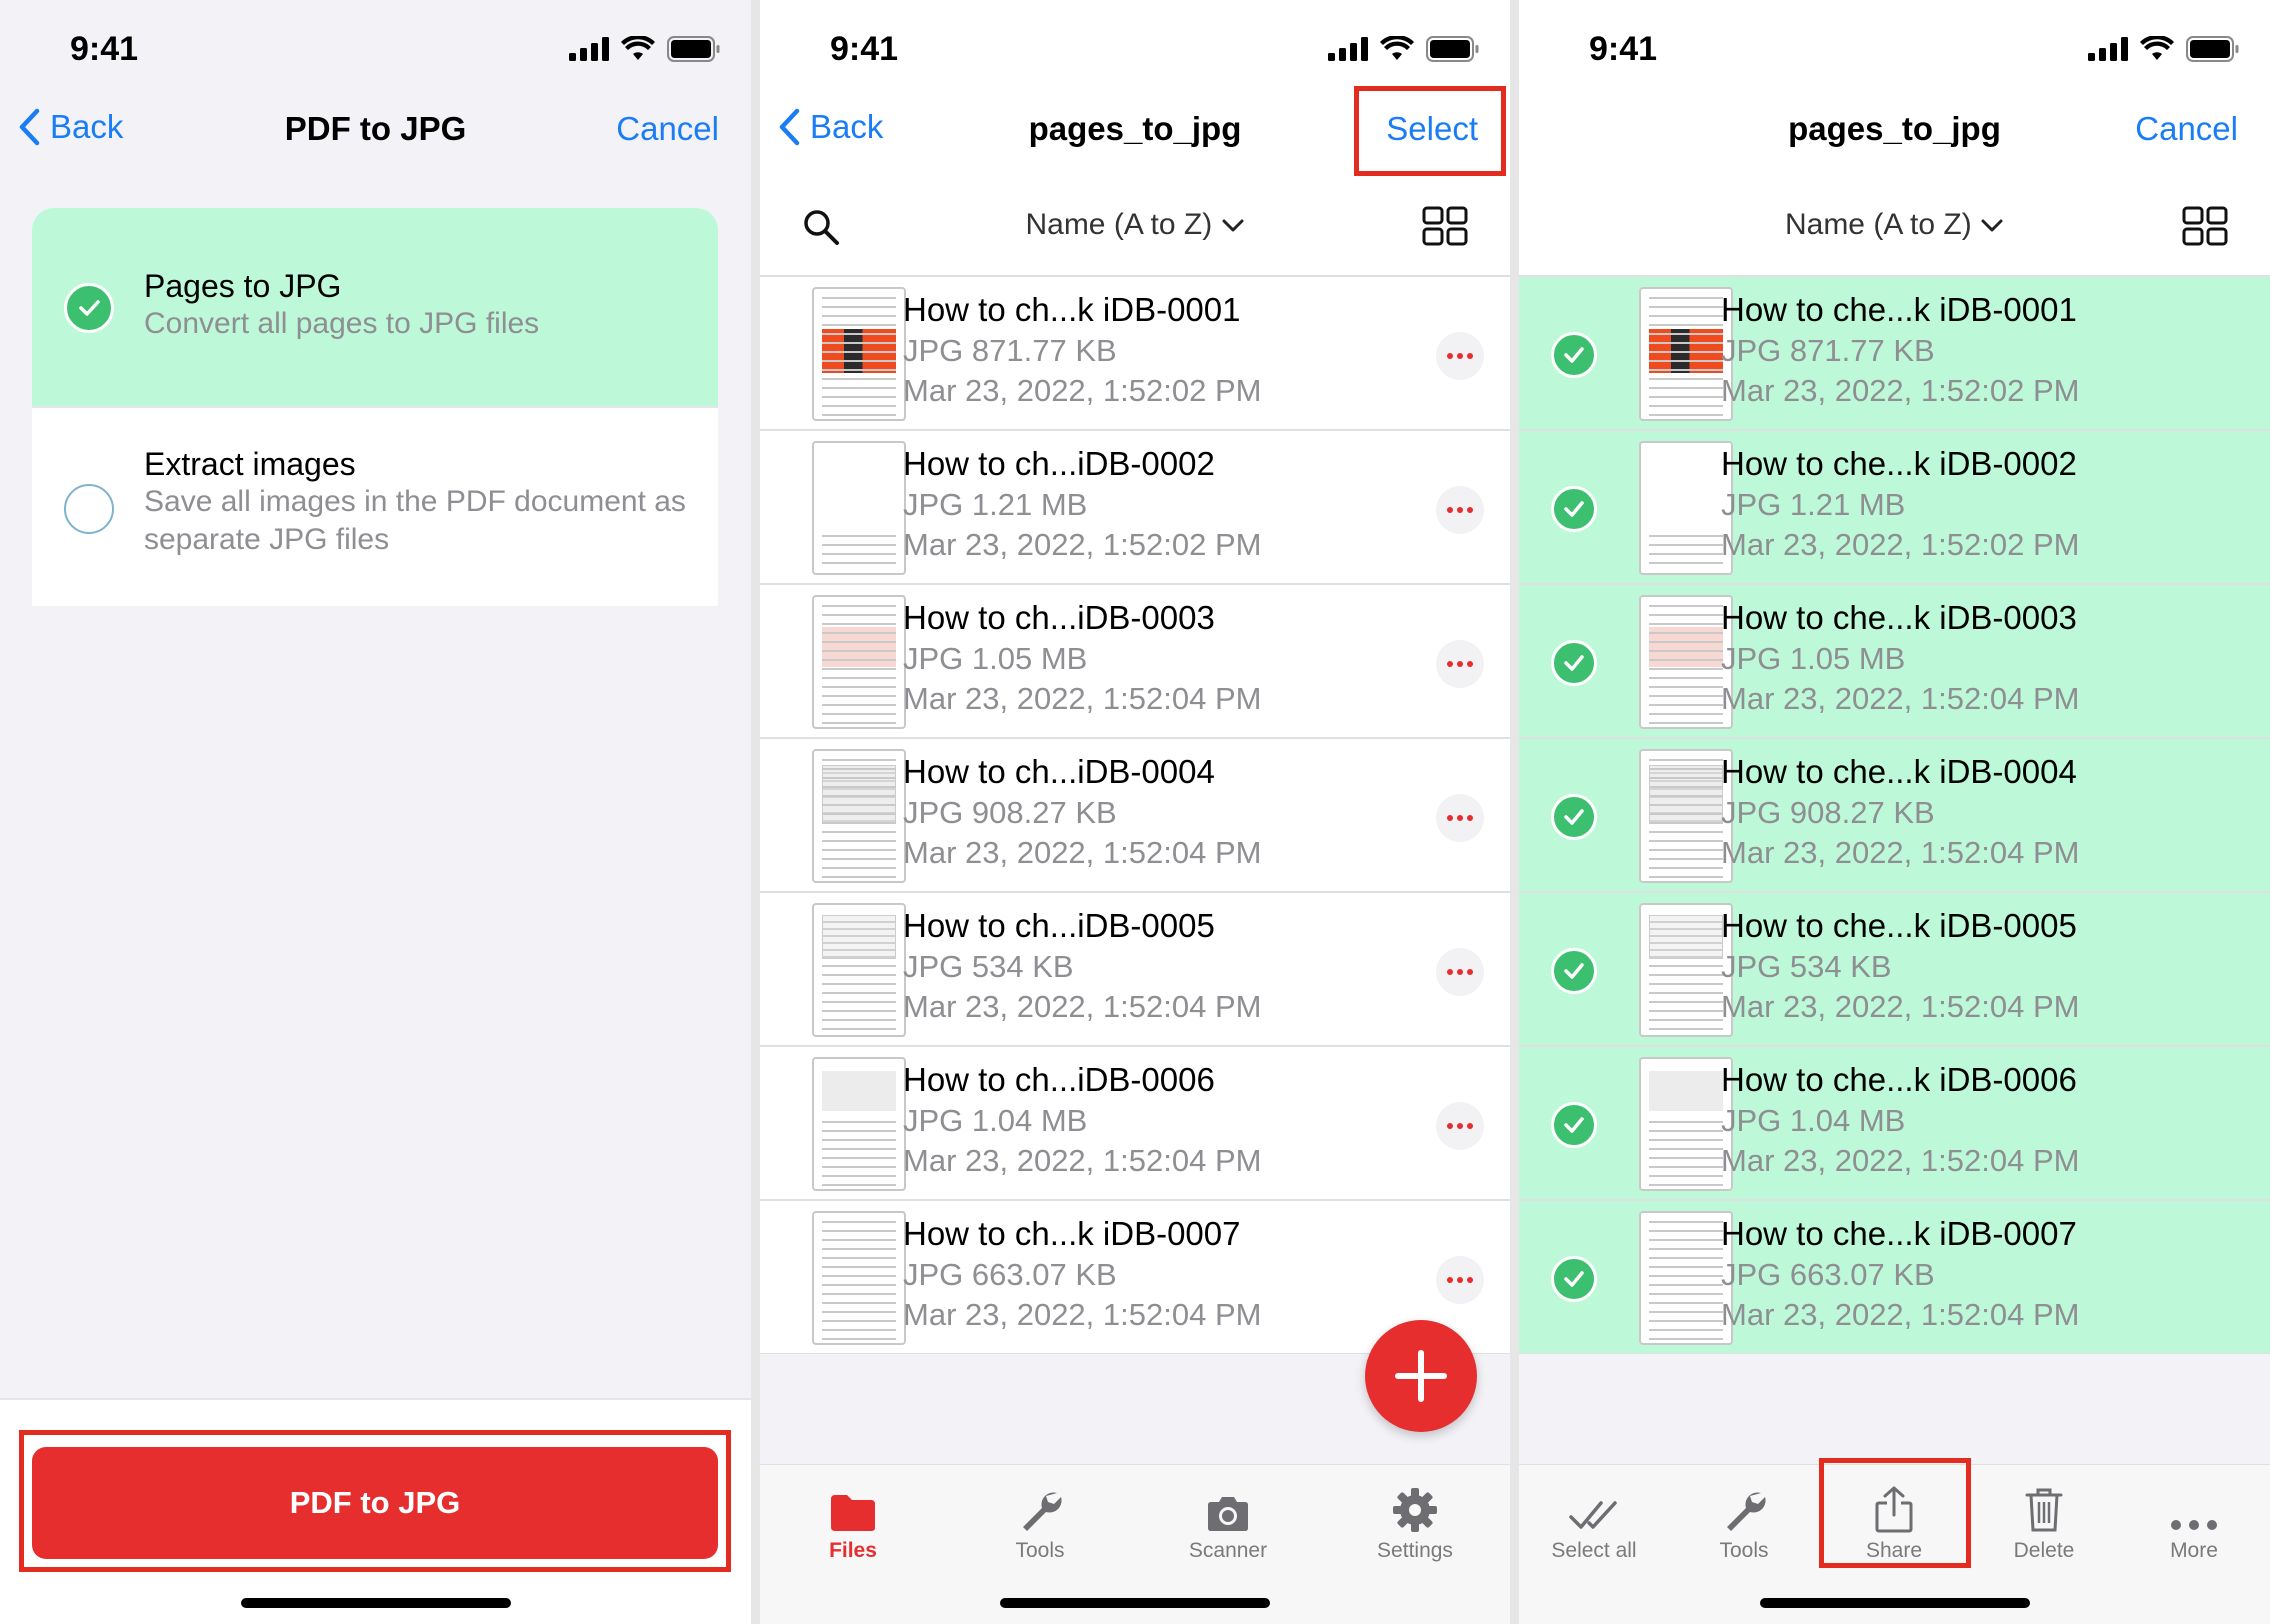  Describe the element at coordinates (995, 658) in the screenshot. I see `file-meta: JPG 1.05 MB` at that location.